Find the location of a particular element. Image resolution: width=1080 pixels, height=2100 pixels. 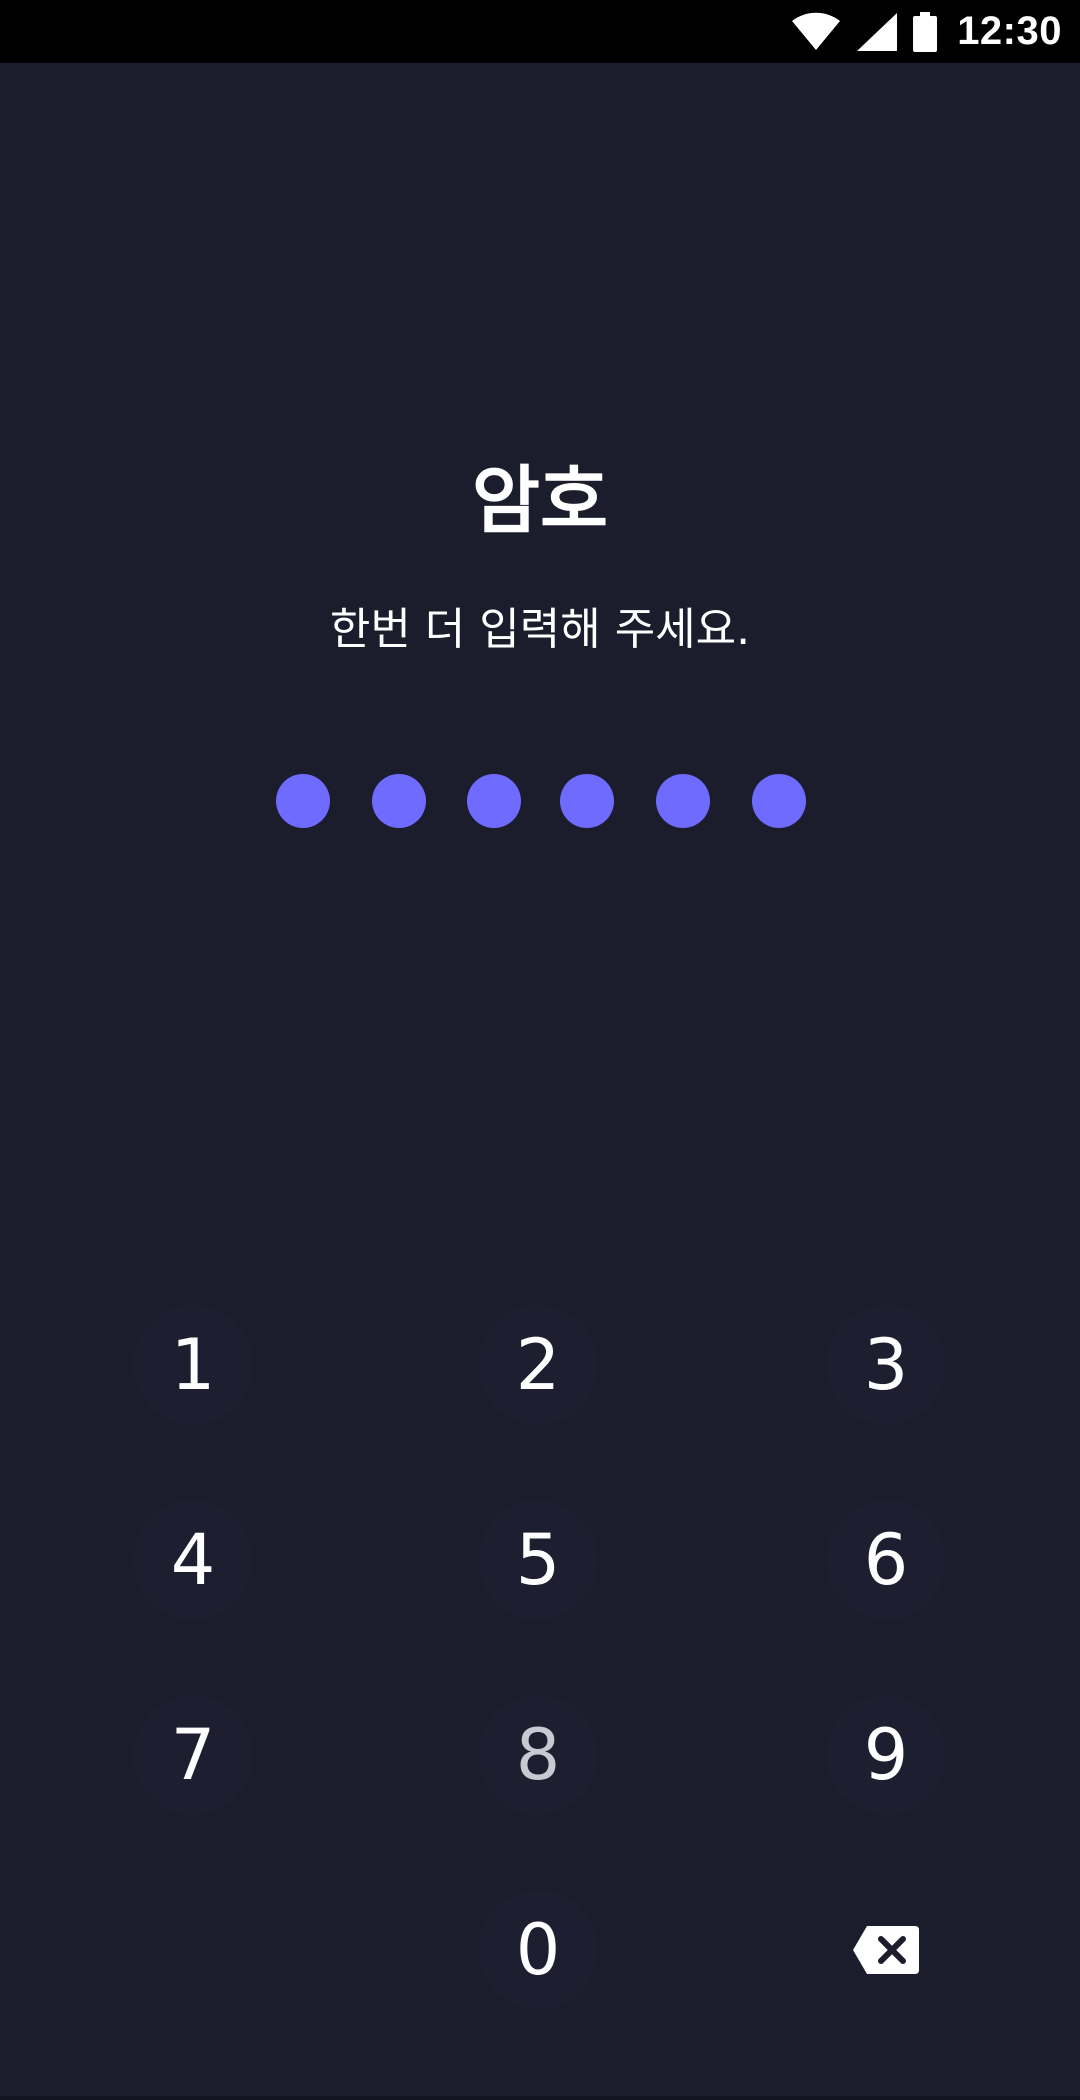

backspace-button is located at coordinates (886, 1950).